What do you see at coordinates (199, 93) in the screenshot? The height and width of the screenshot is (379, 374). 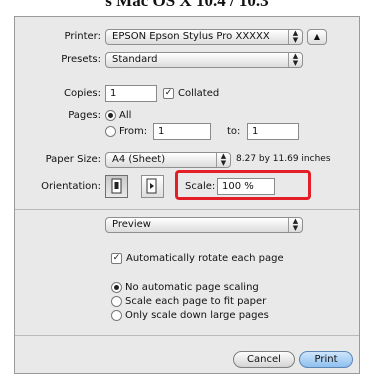 I see `collated-label: Collated` at bounding box center [199, 93].